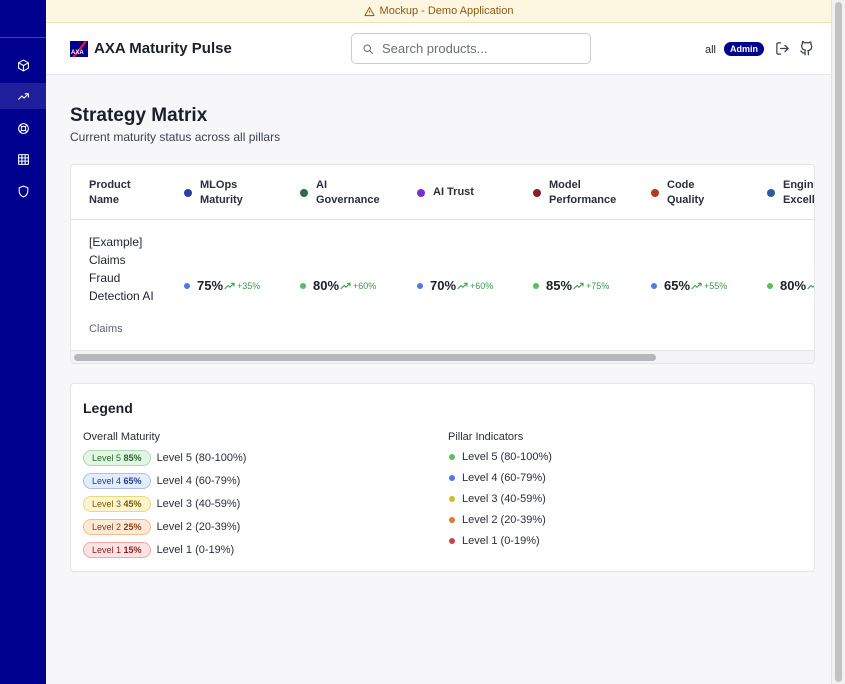 The width and height of the screenshot is (845, 684). I want to click on app-header: AXA AXA Maturity Pulse all Admin, so click(438, 49).